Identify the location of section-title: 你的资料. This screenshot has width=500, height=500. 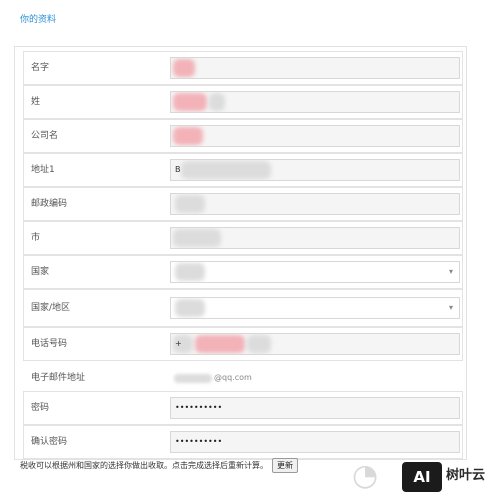
(38, 20).